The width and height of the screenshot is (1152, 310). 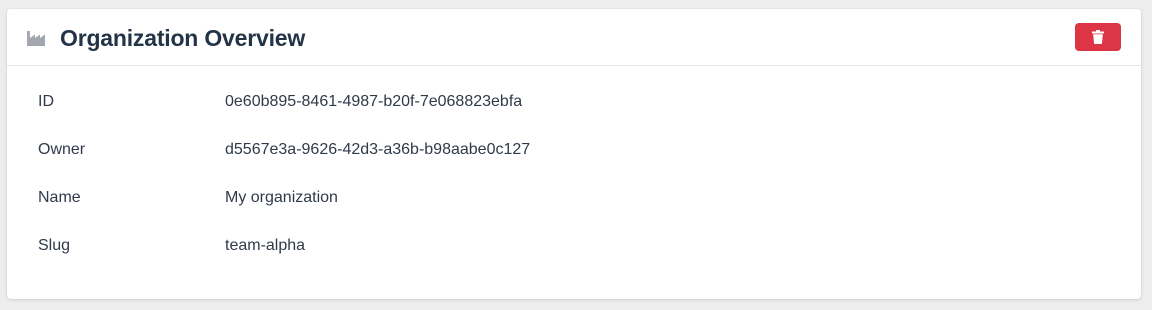 I want to click on field-label: ID, so click(x=46, y=101).